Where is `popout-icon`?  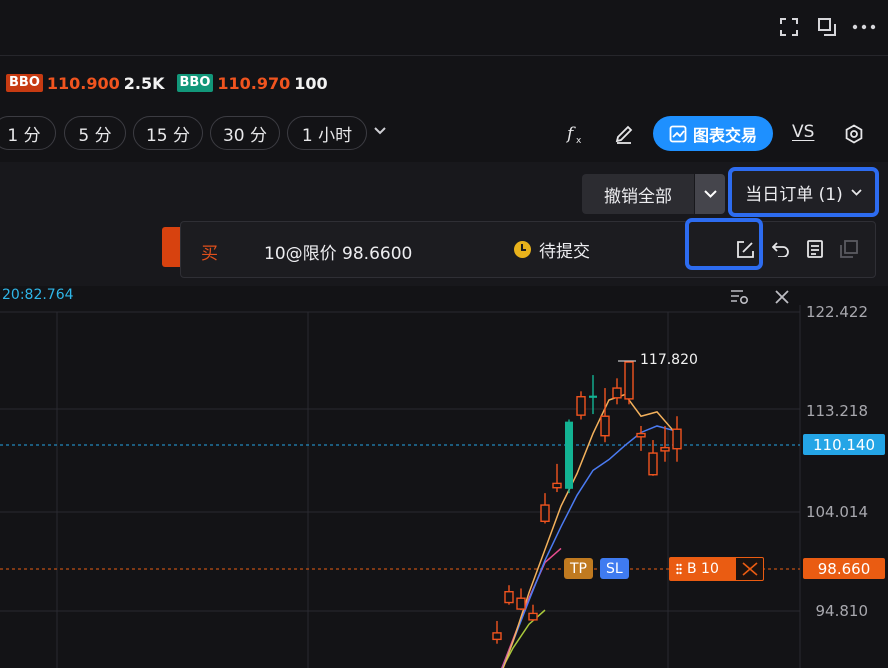
popout-icon is located at coordinates (827, 27).